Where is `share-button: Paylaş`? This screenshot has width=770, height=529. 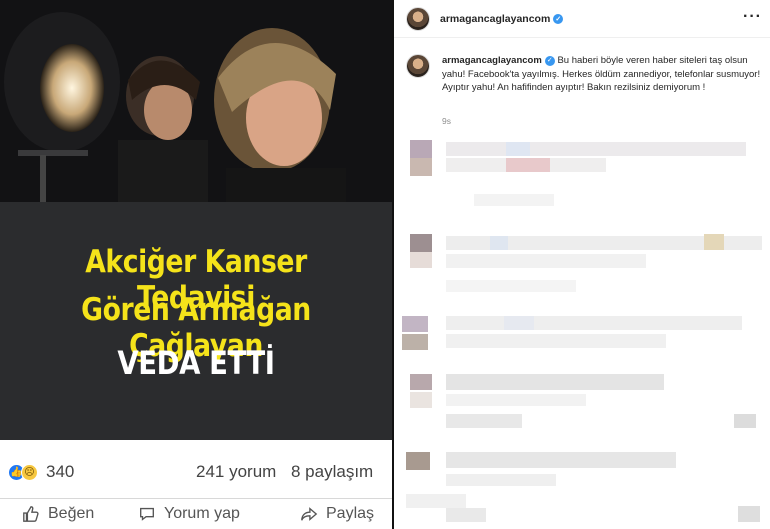 share-button: Paylaş is located at coordinates (337, 514).